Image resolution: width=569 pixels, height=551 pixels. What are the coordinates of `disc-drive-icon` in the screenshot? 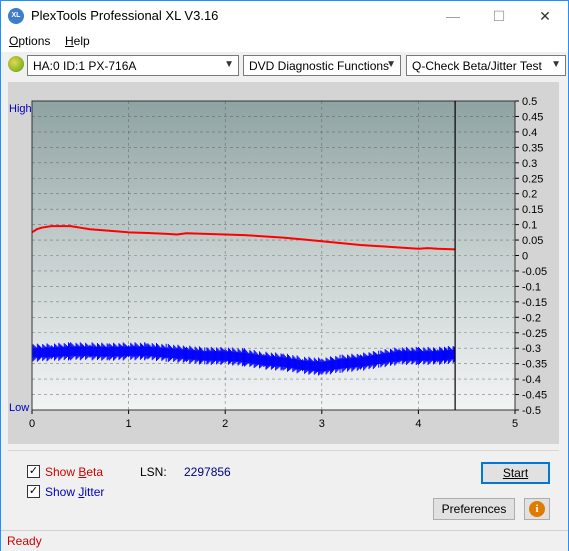 It's located at (16, 64).